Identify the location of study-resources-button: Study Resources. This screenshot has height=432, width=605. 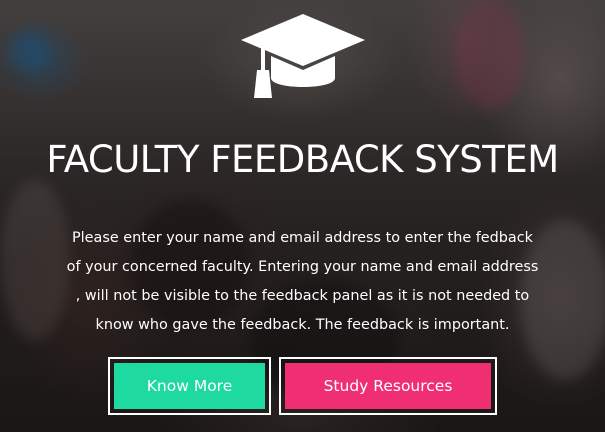
(388, 386).